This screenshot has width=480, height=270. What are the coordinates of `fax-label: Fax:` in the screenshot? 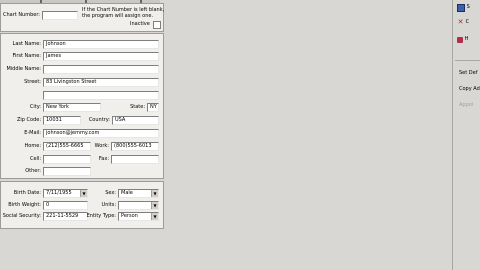 It's located at (103, 159).